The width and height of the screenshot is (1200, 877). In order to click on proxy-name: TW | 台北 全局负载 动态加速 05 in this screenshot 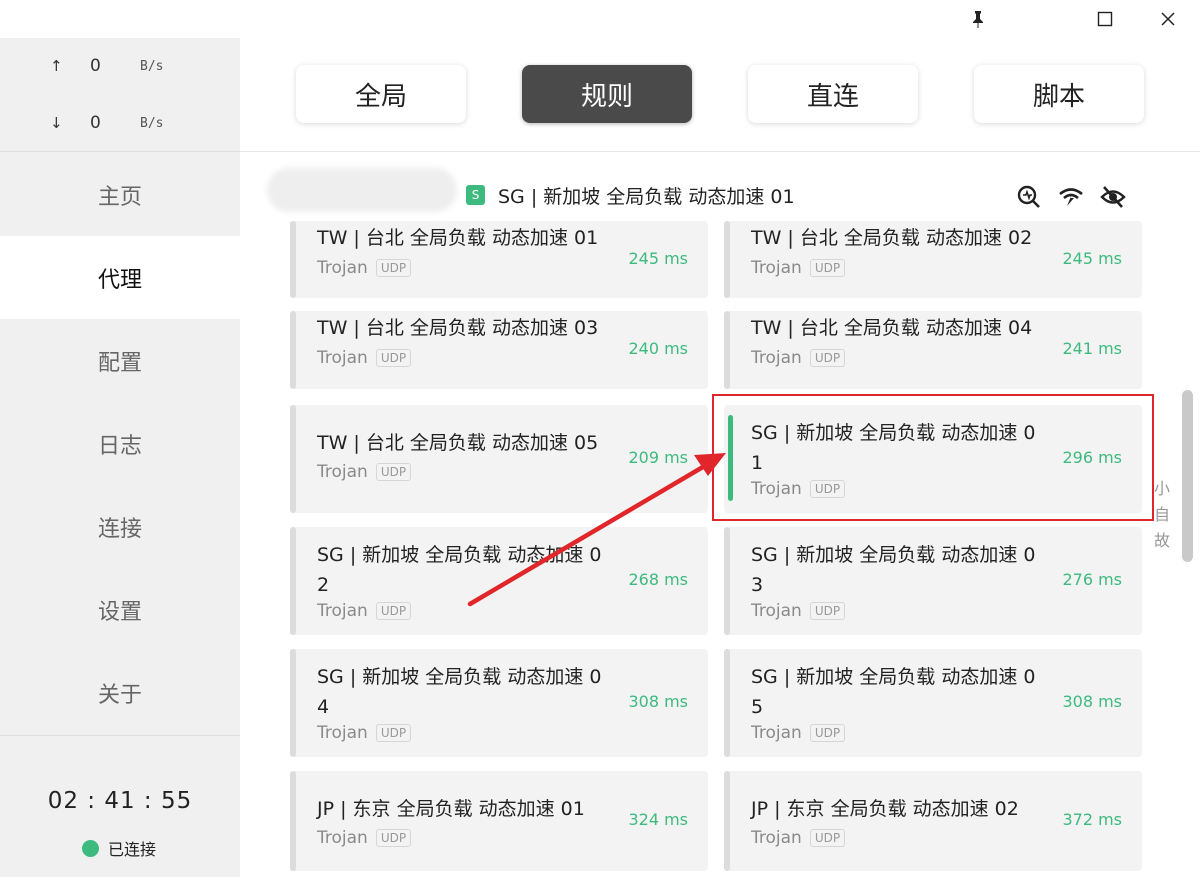, I will do `click(458, 443)`.